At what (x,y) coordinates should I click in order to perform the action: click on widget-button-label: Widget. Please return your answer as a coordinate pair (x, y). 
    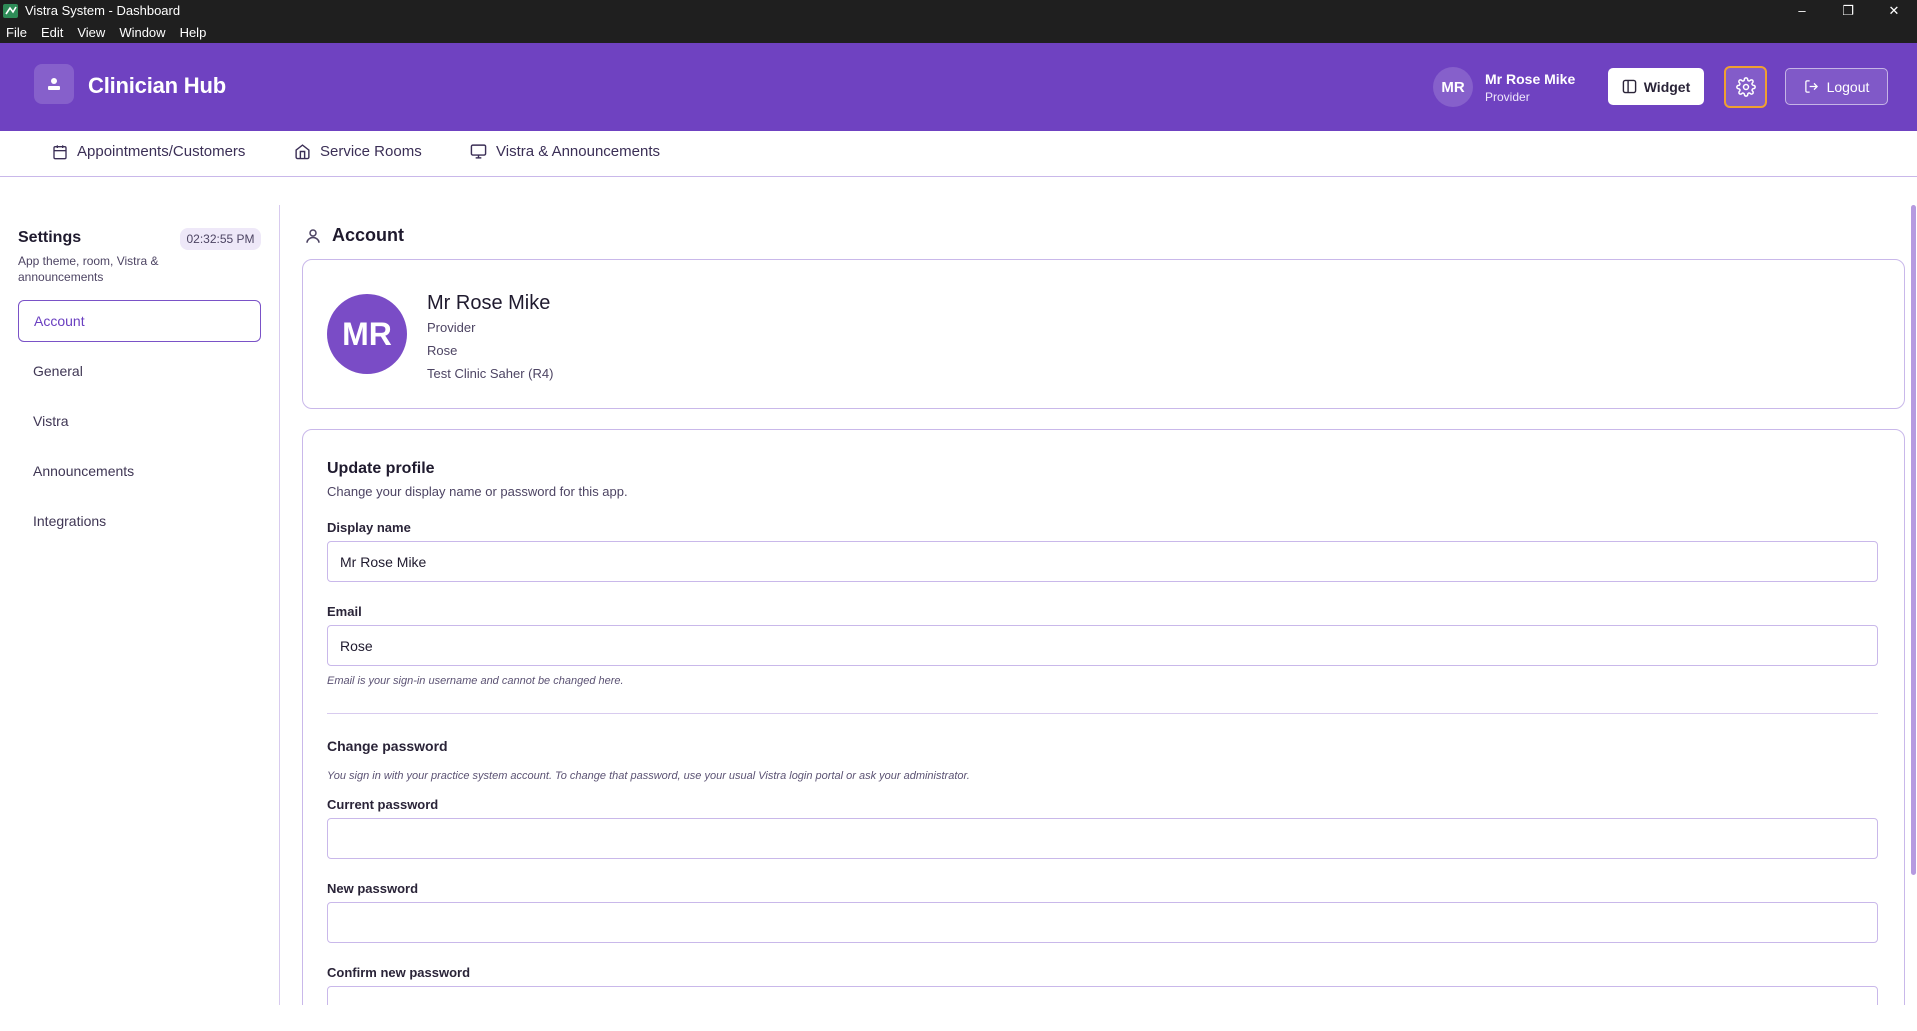
    Looking at the image, I should click on (1667, 86).